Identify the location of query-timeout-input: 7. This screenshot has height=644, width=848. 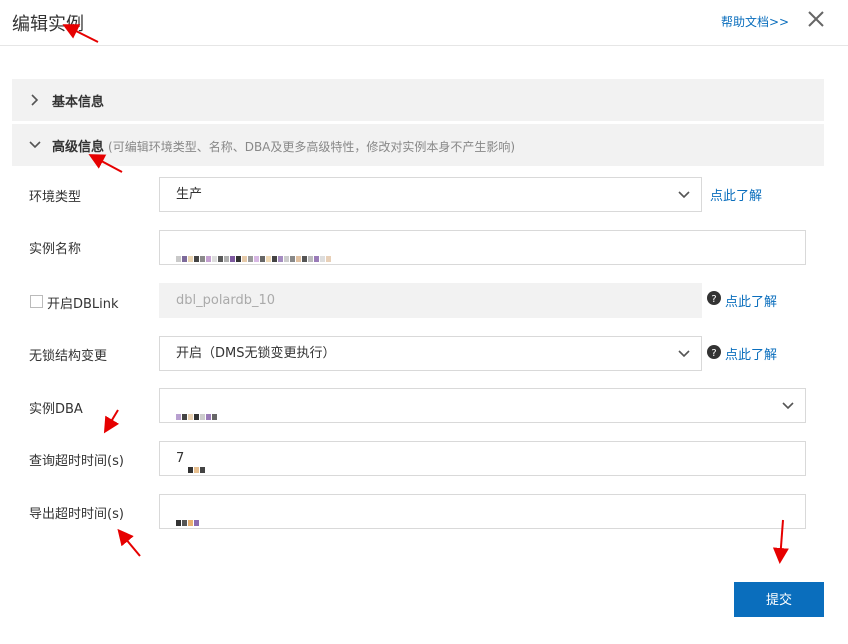
(482, 458).